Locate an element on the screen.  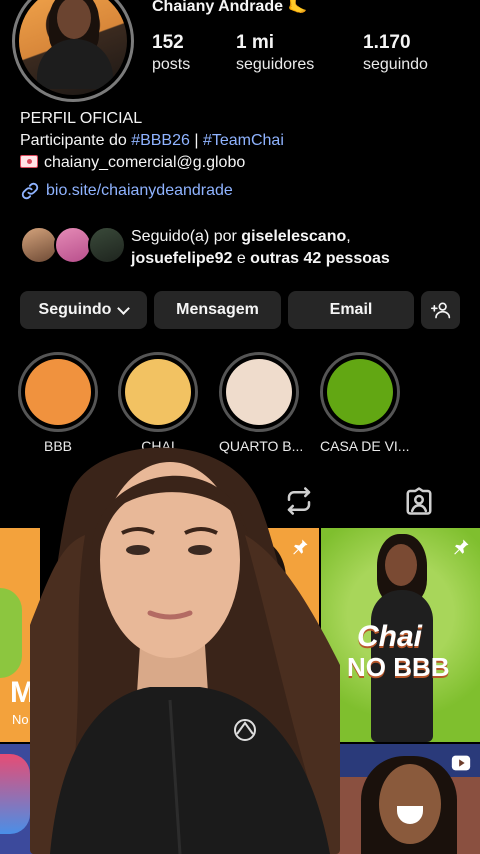
email-button: Email is located at coordinates (351, 310).